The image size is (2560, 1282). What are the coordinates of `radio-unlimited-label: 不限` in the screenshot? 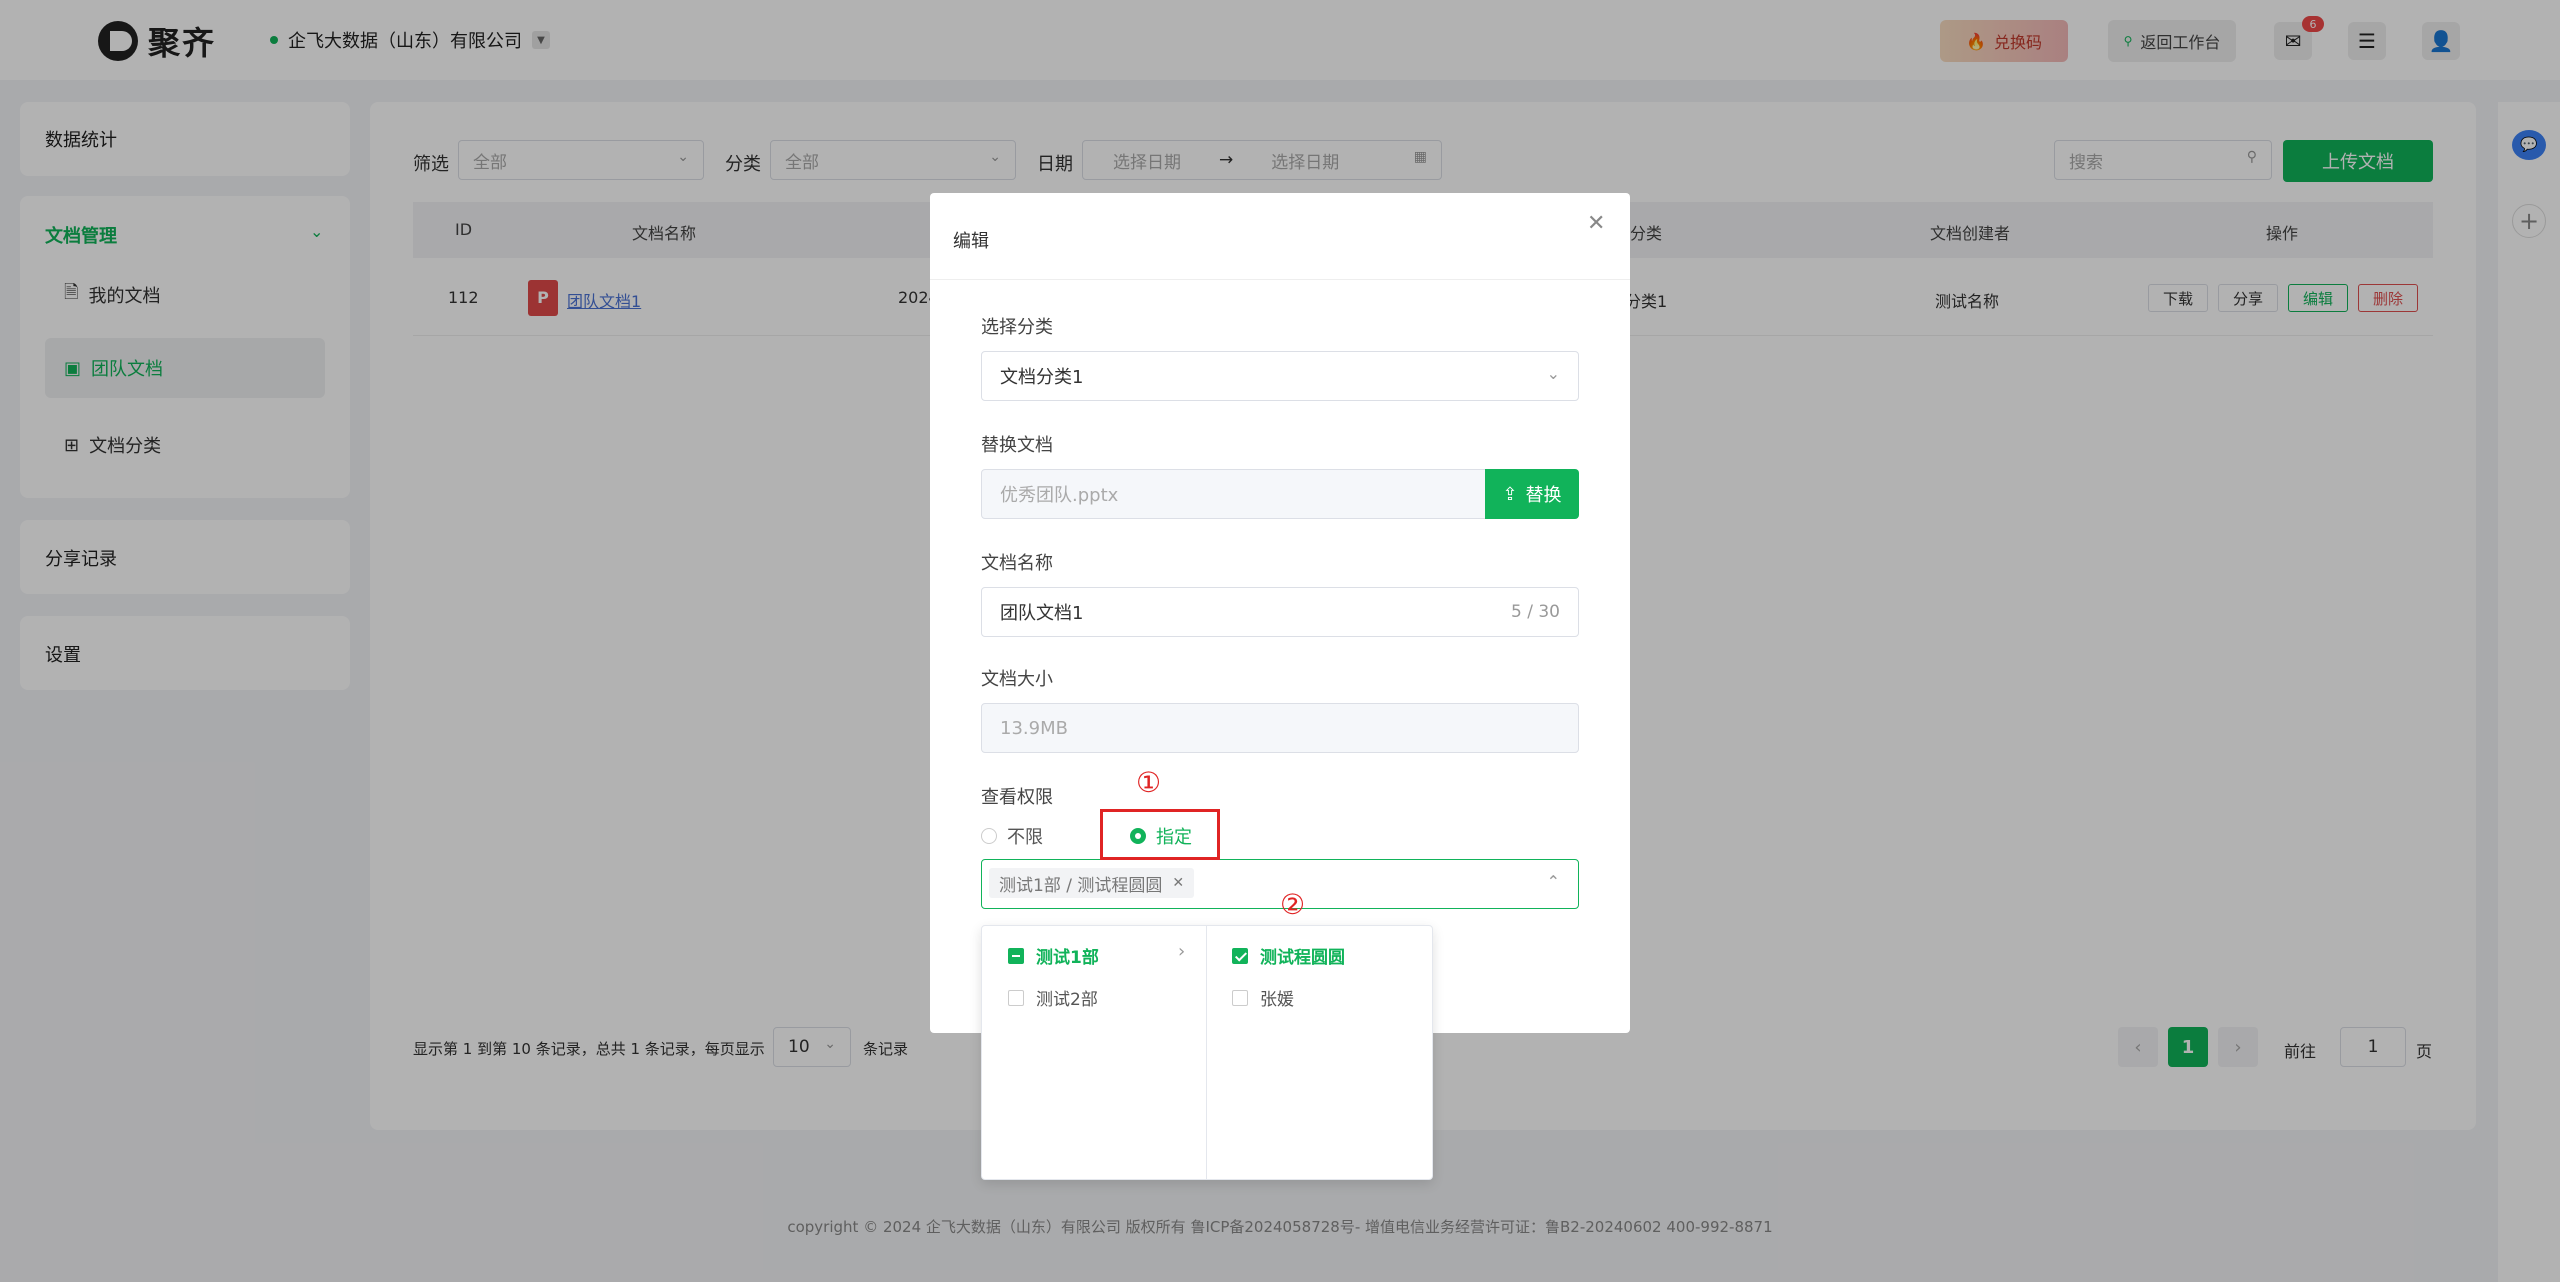 It's located at (1025, 837).